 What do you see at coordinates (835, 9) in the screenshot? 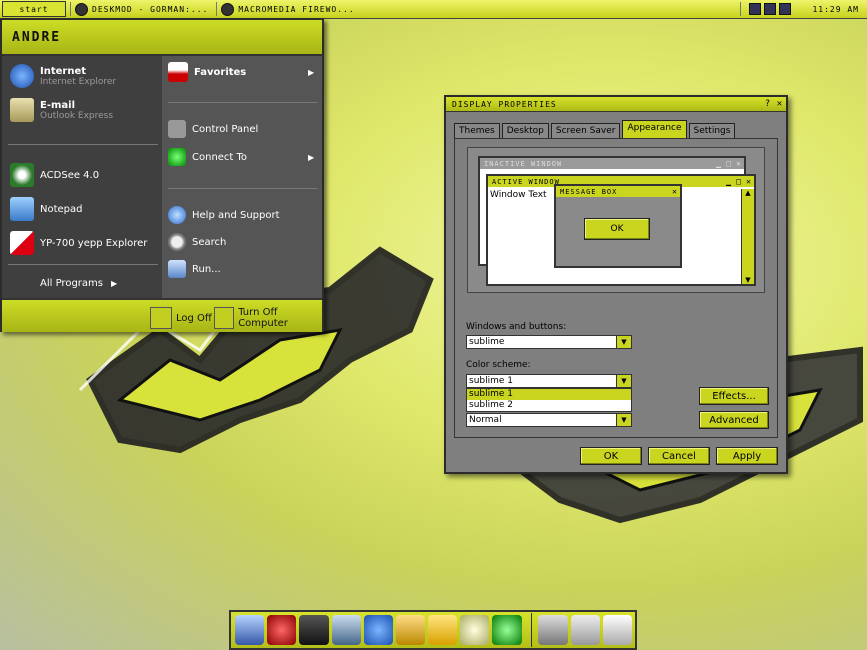
I see `clock: 11:29 AM` at bounding box center [835, 9].